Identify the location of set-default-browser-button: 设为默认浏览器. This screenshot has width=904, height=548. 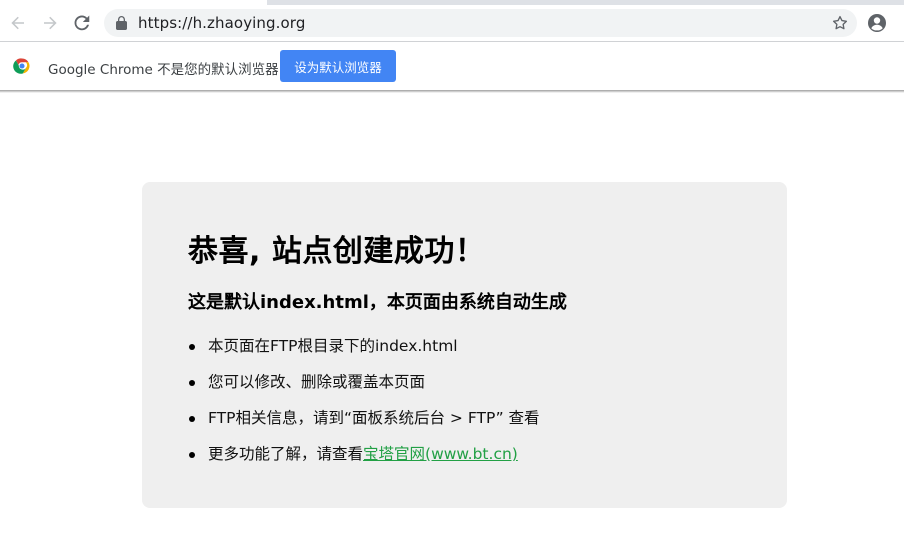
(338, 66).